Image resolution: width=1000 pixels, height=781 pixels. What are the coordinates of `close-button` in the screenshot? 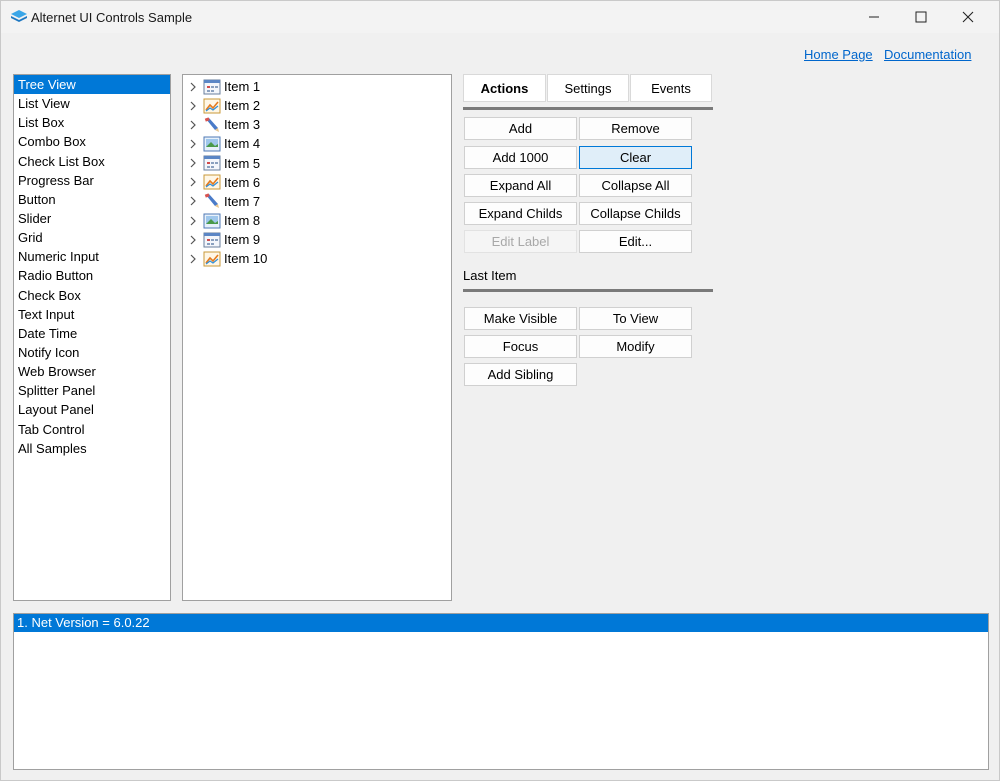 It's located at (968, 17).